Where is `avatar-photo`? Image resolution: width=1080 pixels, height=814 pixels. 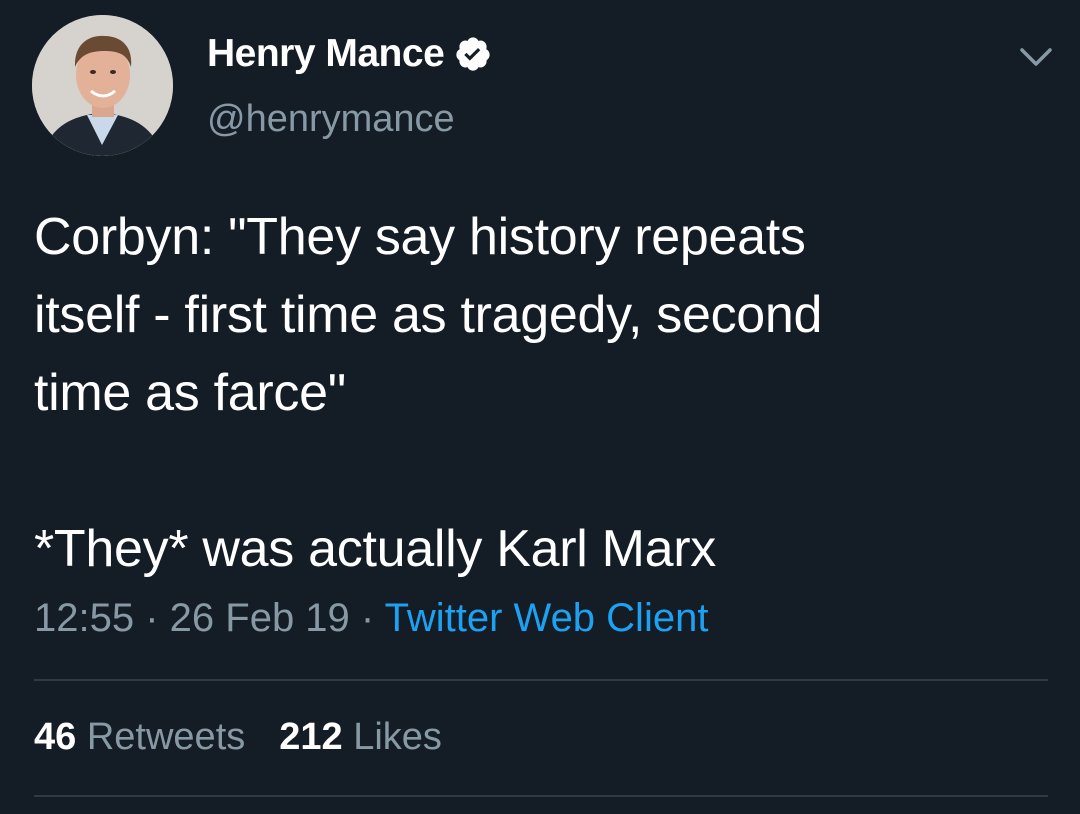 avatar-photo is located at coordinates (102, 85).